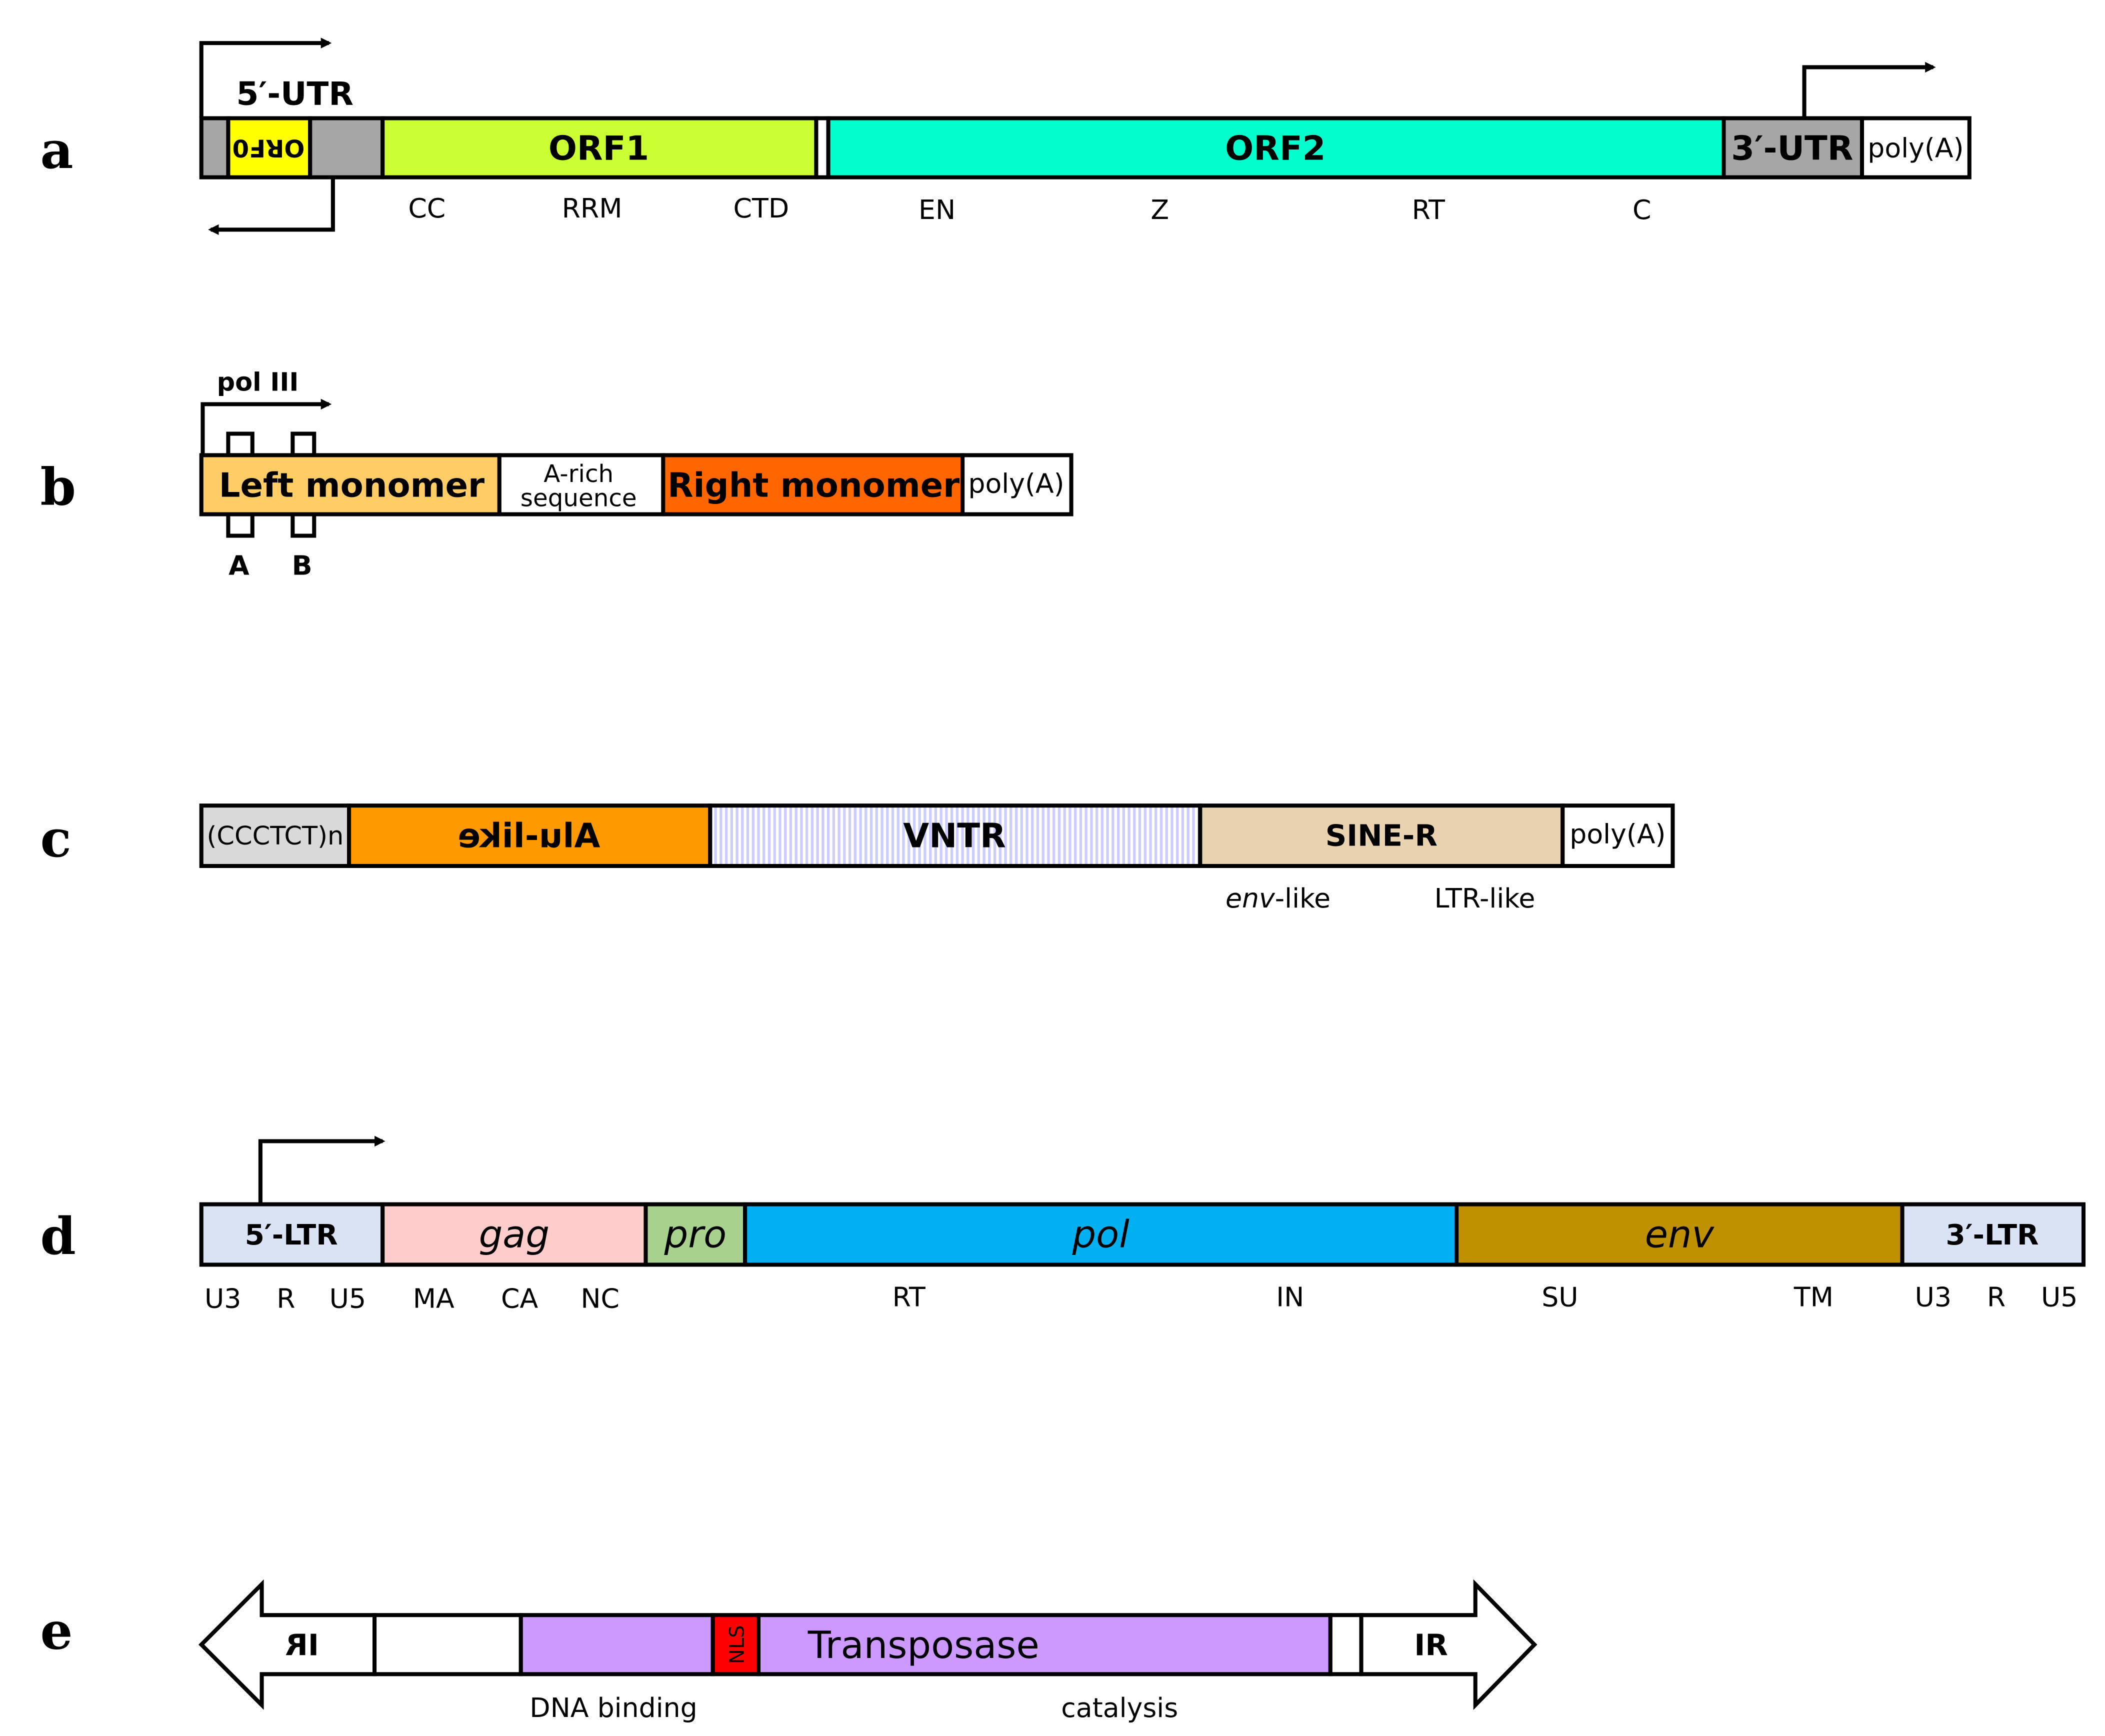  I want to click on spacer-left, so click(447, 1644).